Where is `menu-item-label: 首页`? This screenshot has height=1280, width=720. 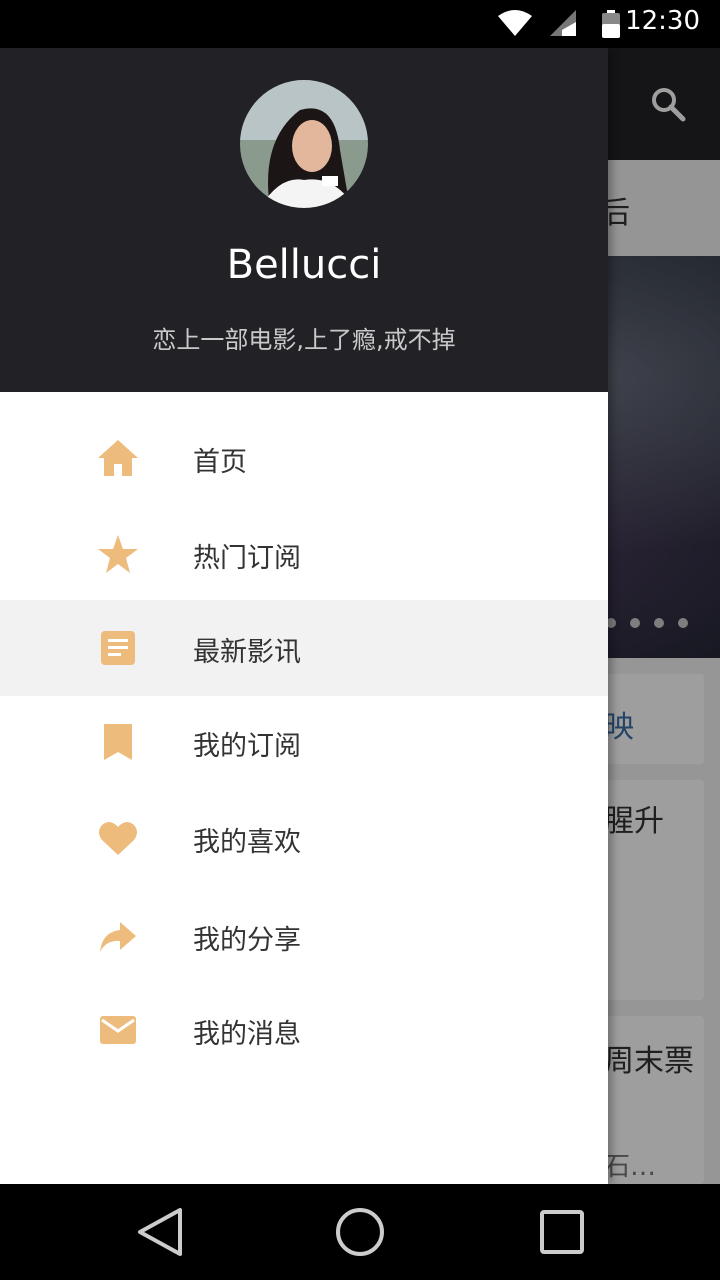 menu-item-label: 首页 is located at coordinates (220, 462).